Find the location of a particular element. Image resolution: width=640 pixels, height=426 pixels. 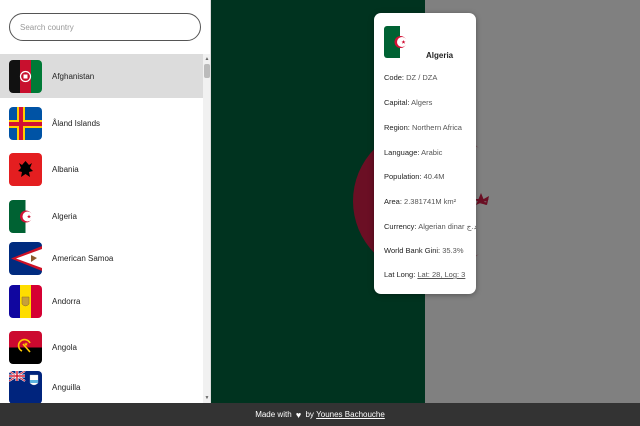

scroll-thumb is located at coordinates (207, 71).